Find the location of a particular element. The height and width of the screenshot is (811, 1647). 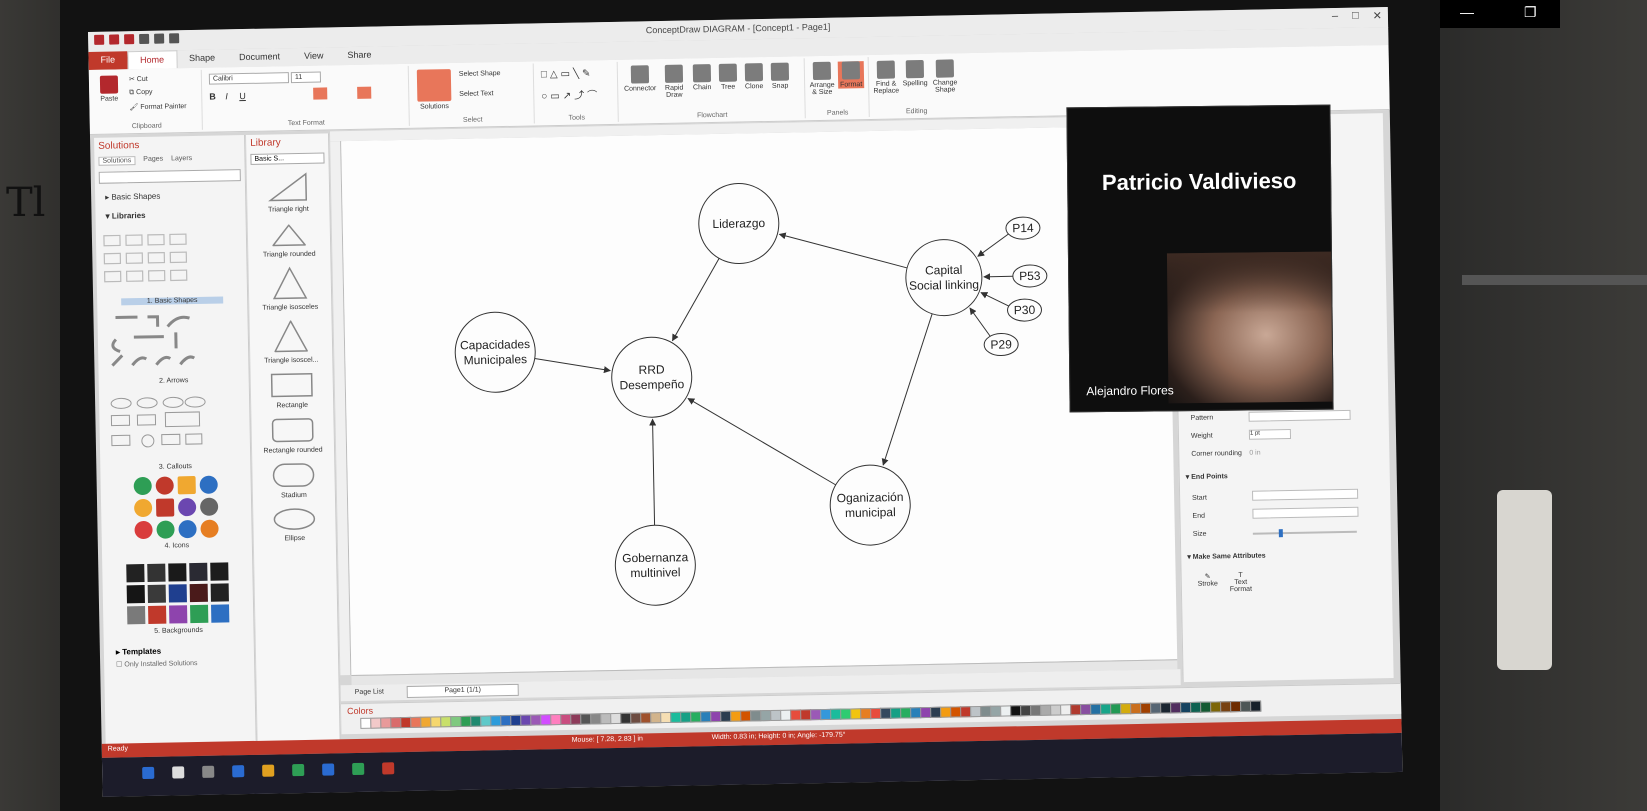

library-callouts: 3. Callouts is located at coordinates (175, 467).